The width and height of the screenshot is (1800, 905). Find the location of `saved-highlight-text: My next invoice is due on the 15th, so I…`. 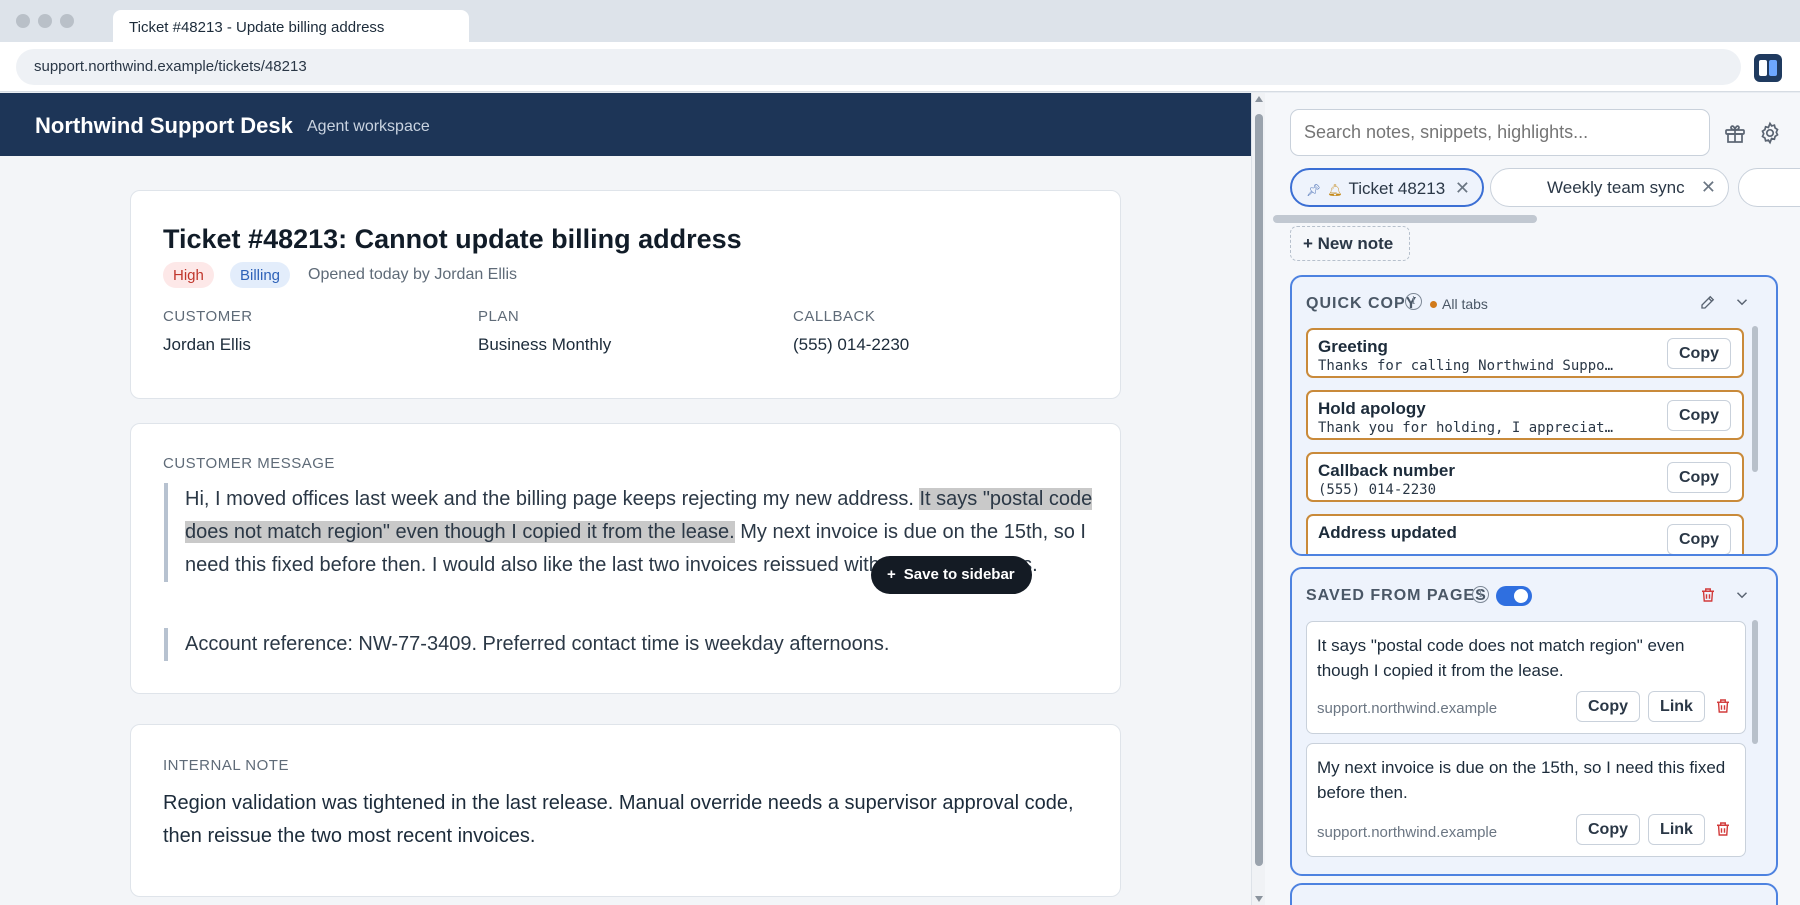

saved-highlight-text: My next invoice is due on the 15th, so I… is located at coordinates (1521, 780).